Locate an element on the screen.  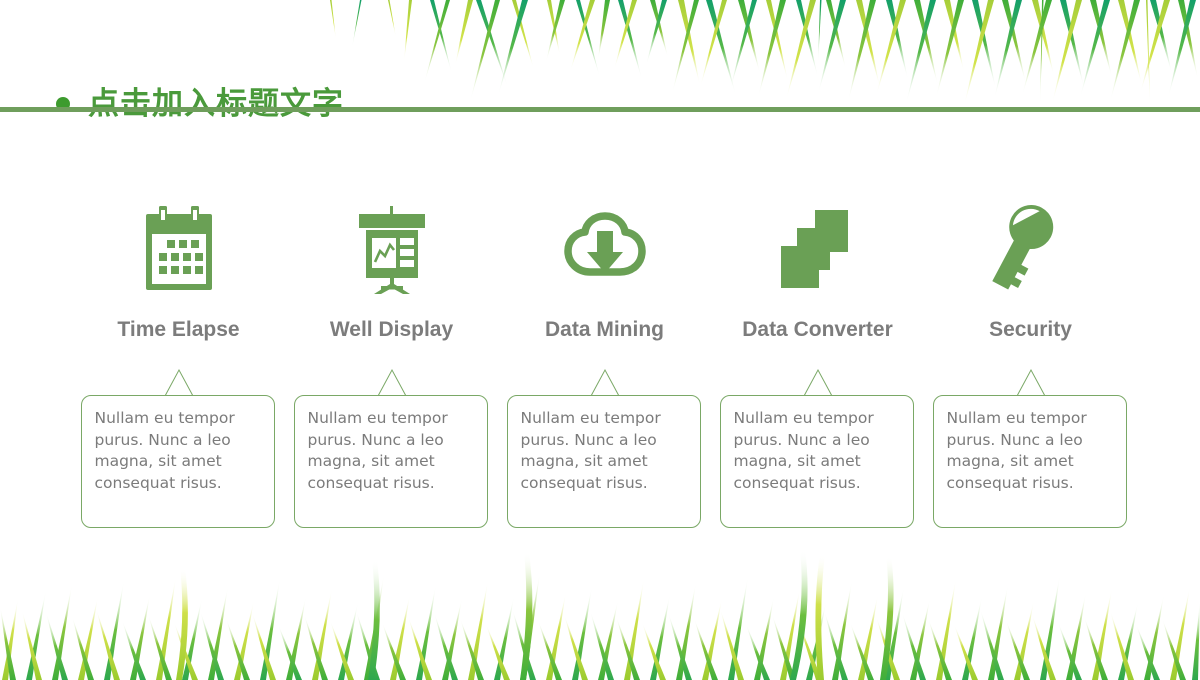
feature-label: Data Converter is located at coordinates (817, 329).